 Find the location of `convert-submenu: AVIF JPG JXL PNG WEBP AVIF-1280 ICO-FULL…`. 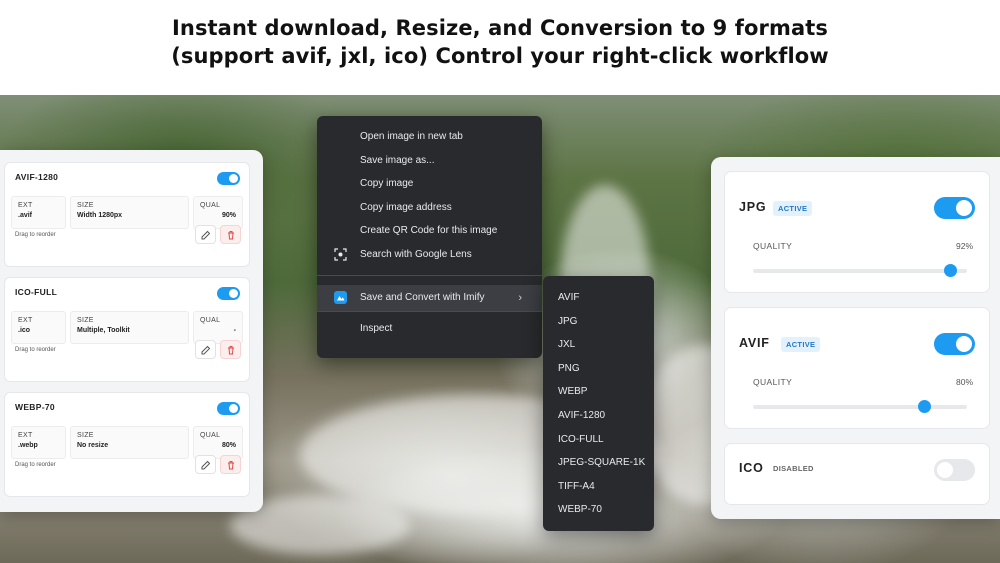

convert-submenu: AVIF JPG JXL PNG WEBP AVIF-1280 ICO-FULL… is located at coordinates (598, 403).